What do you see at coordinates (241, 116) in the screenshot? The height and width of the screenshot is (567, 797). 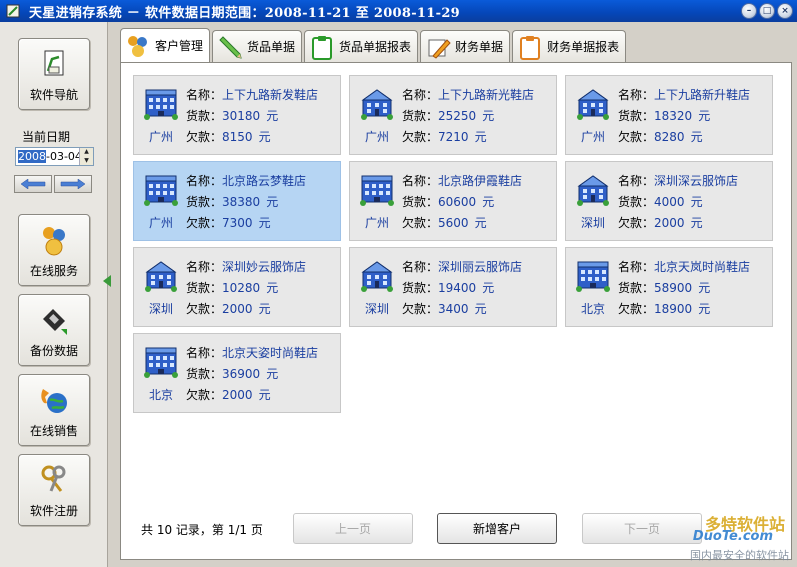 I see `goods-amount: 30180` at bounding box center [241, 116].